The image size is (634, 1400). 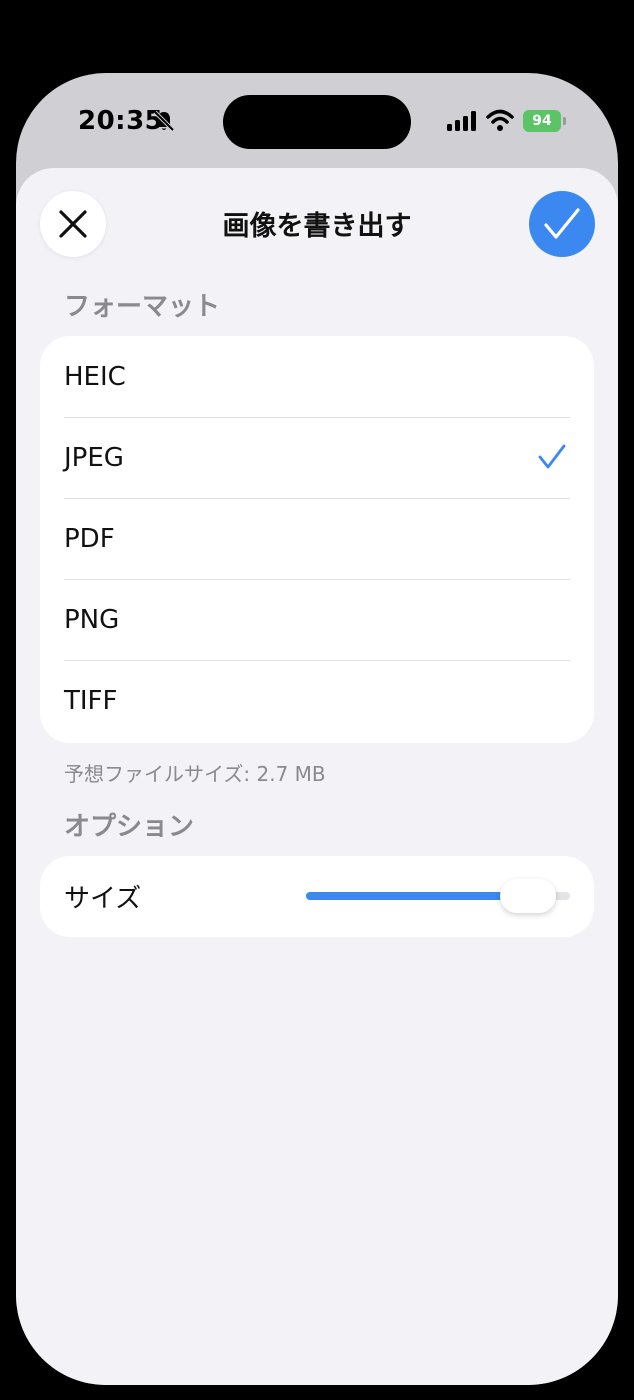 I want to click on status-bar: 20:35 94, so click(x=317, y=120).